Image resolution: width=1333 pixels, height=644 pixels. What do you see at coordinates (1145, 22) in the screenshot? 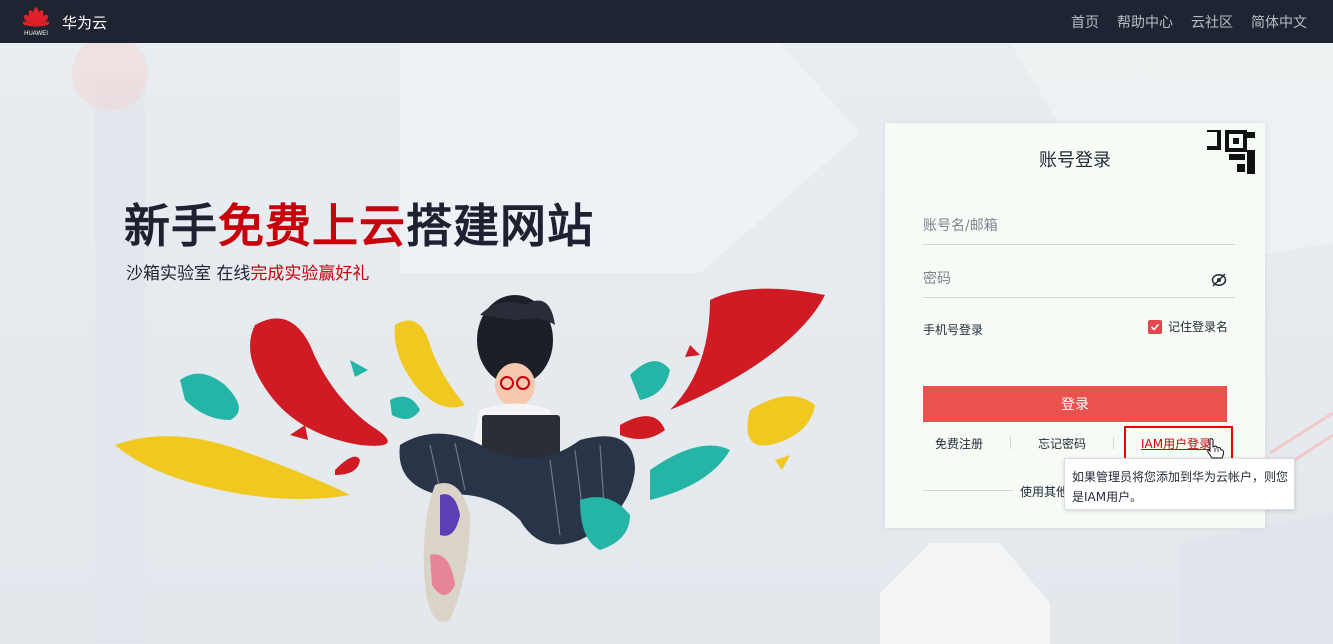
I see `nav-help-center: 帮助中心` at bounding box center [1145, 22].